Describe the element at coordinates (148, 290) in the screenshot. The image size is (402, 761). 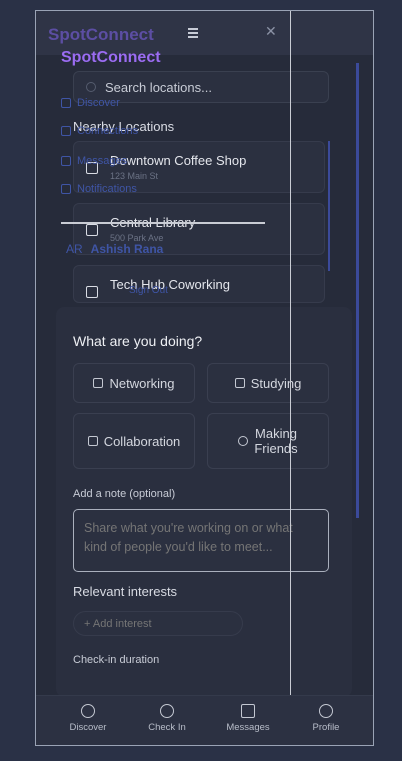
I see `sign-out-link: Sign Out` at that location.